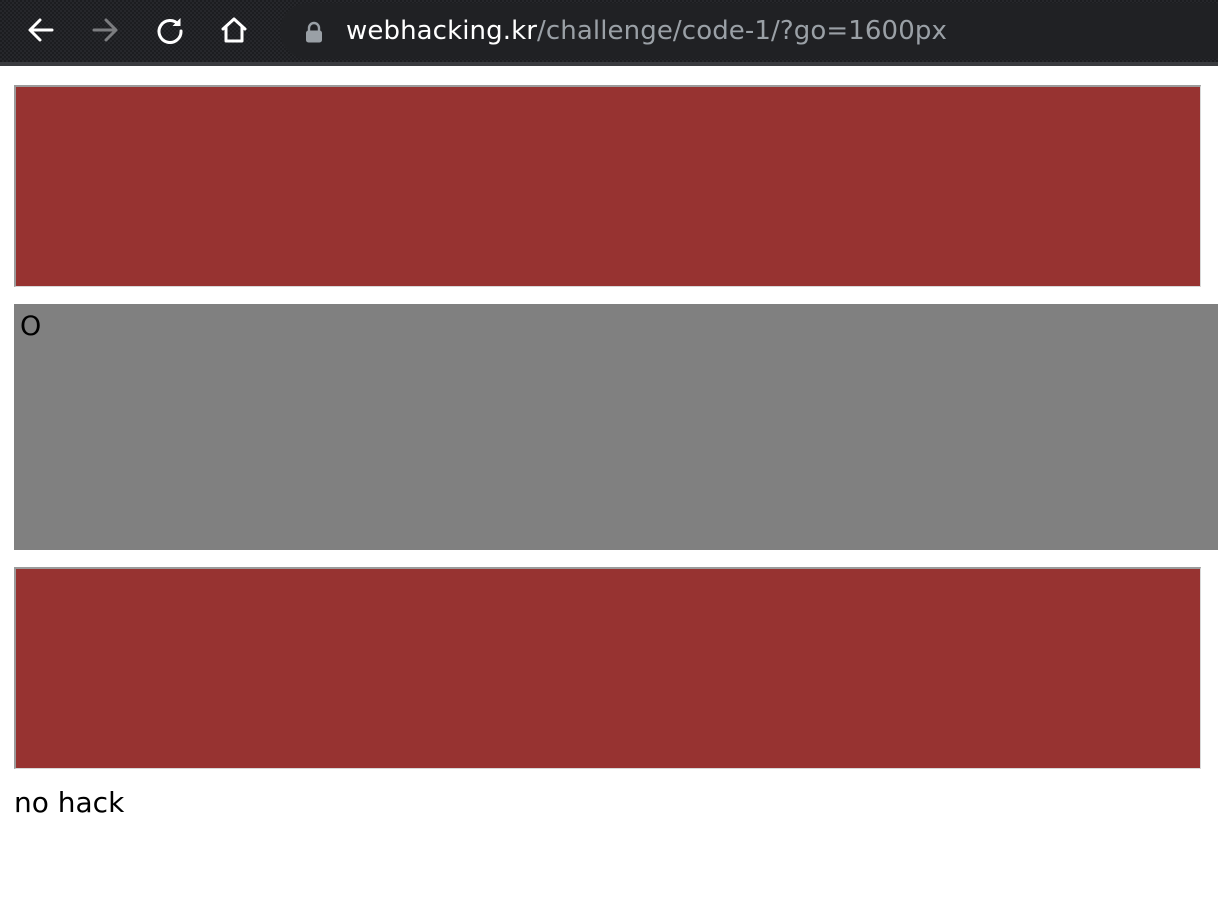 The width and height of the screenshot is (1218, 898). I want to click on reload-icon, so click(170, 31).